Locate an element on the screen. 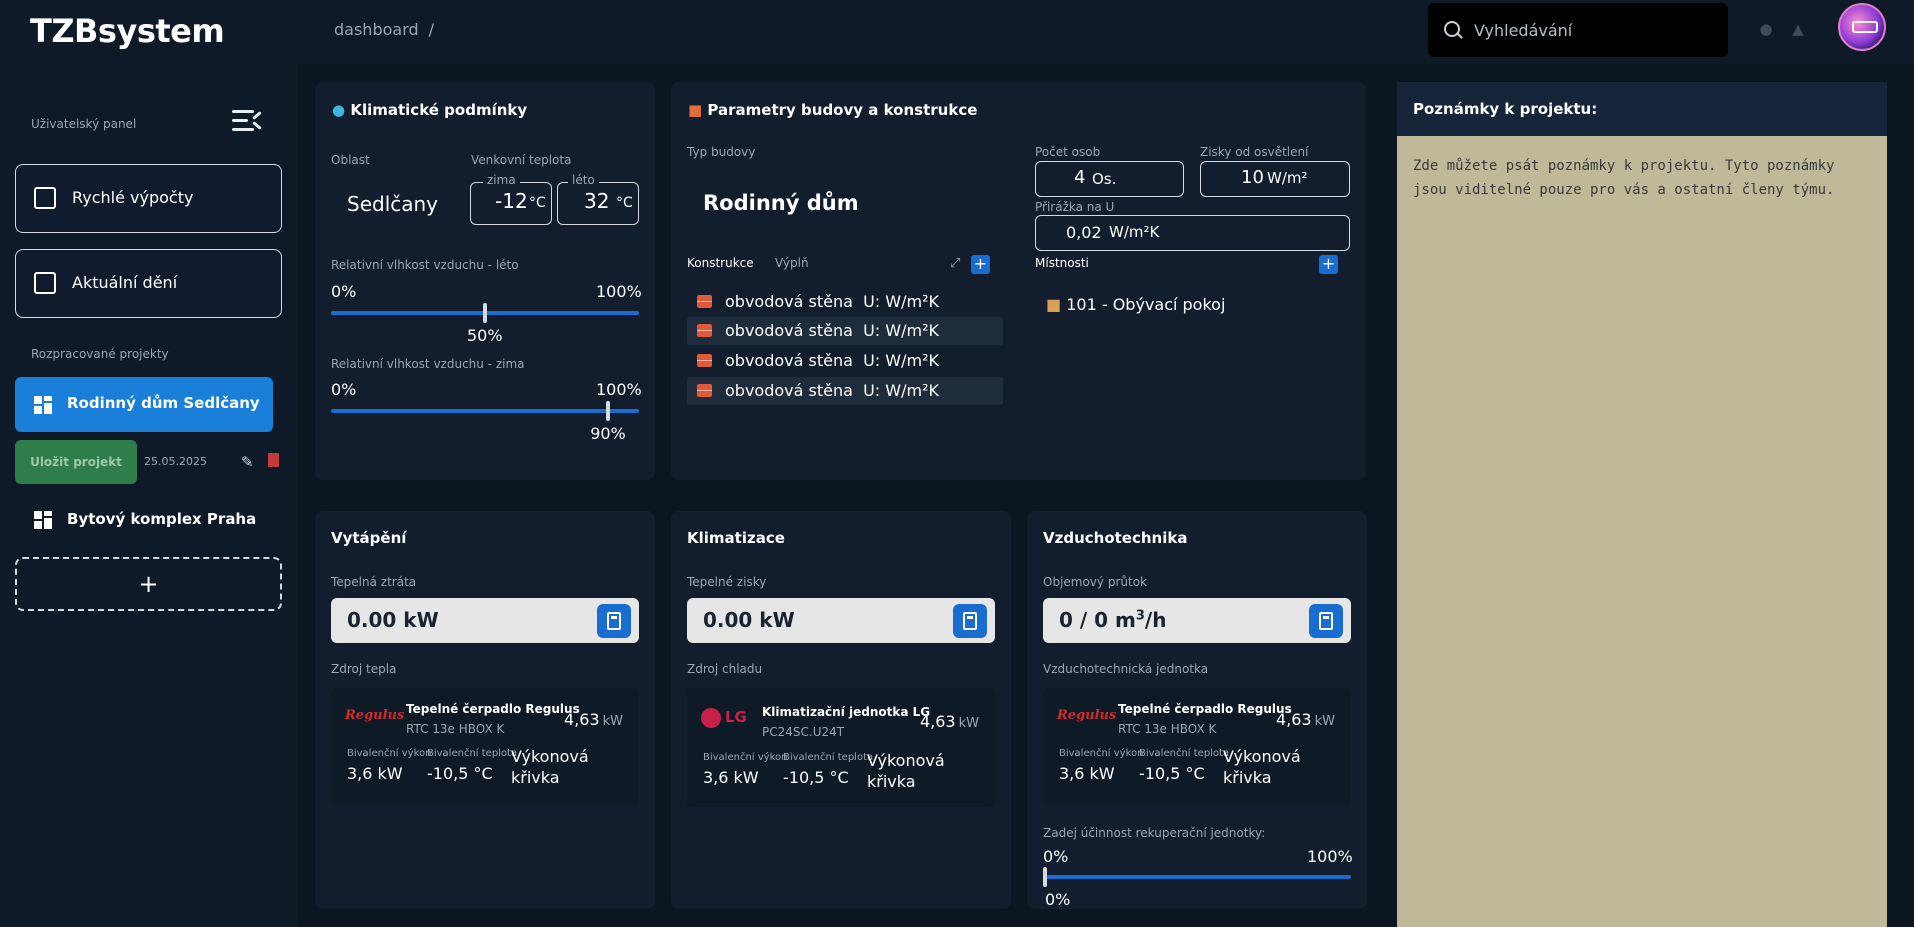 Image resolution: width=1914 pixels, height=927 pixels. humidity-winter-handle is located at coordinates (608, 411).